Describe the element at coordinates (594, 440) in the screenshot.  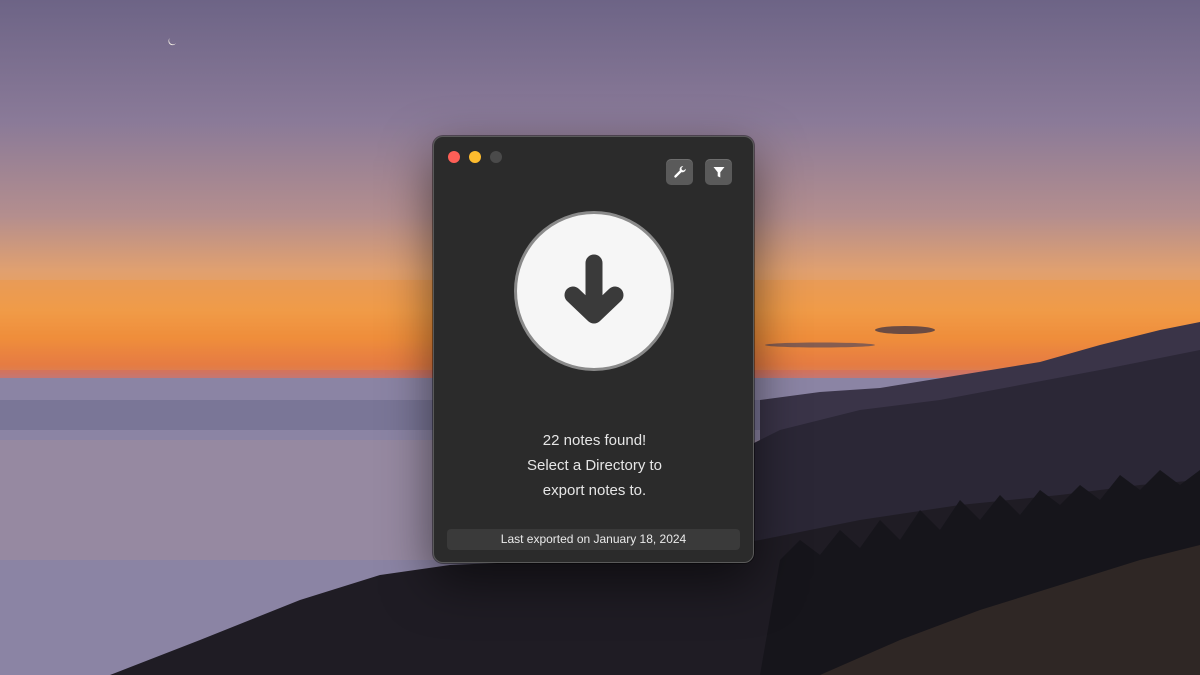
I see `notes-found-text: 22 notes found!` at that location.